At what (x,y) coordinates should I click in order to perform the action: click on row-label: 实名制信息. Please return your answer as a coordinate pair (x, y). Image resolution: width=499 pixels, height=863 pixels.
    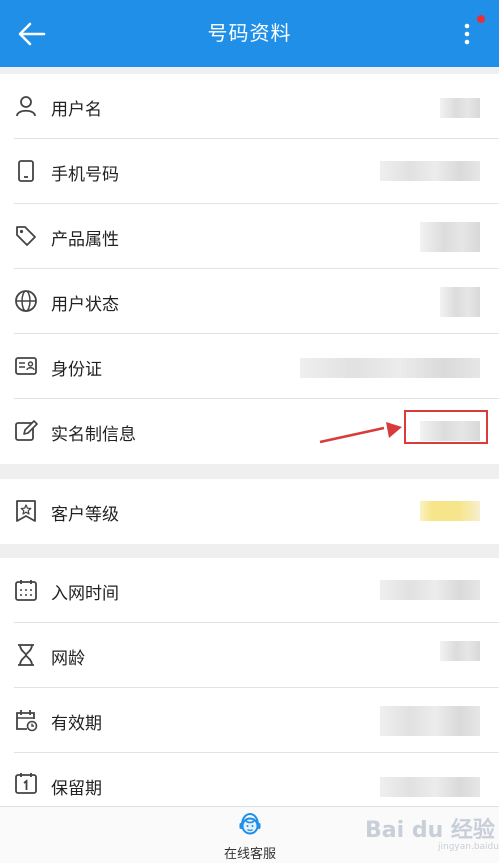
    Looking at the image, I should click on (93, 435).